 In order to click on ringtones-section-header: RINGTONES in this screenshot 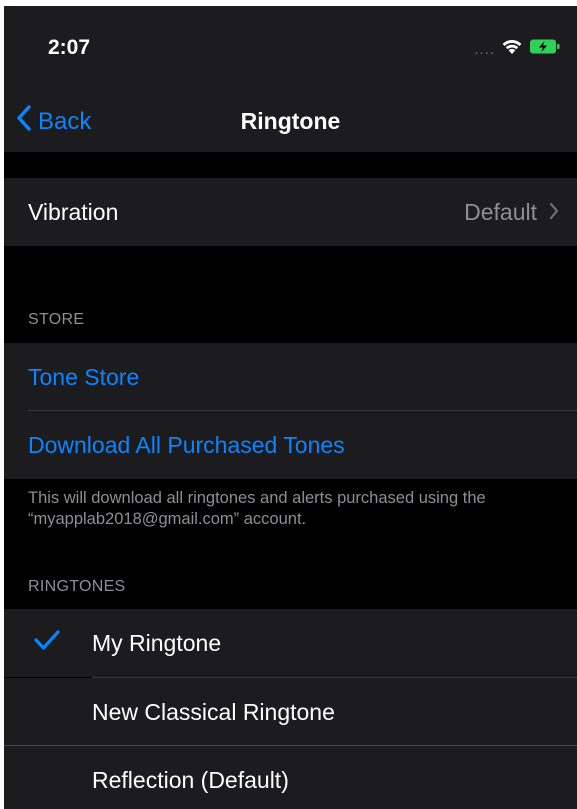, I will do `click(77, 586)`.